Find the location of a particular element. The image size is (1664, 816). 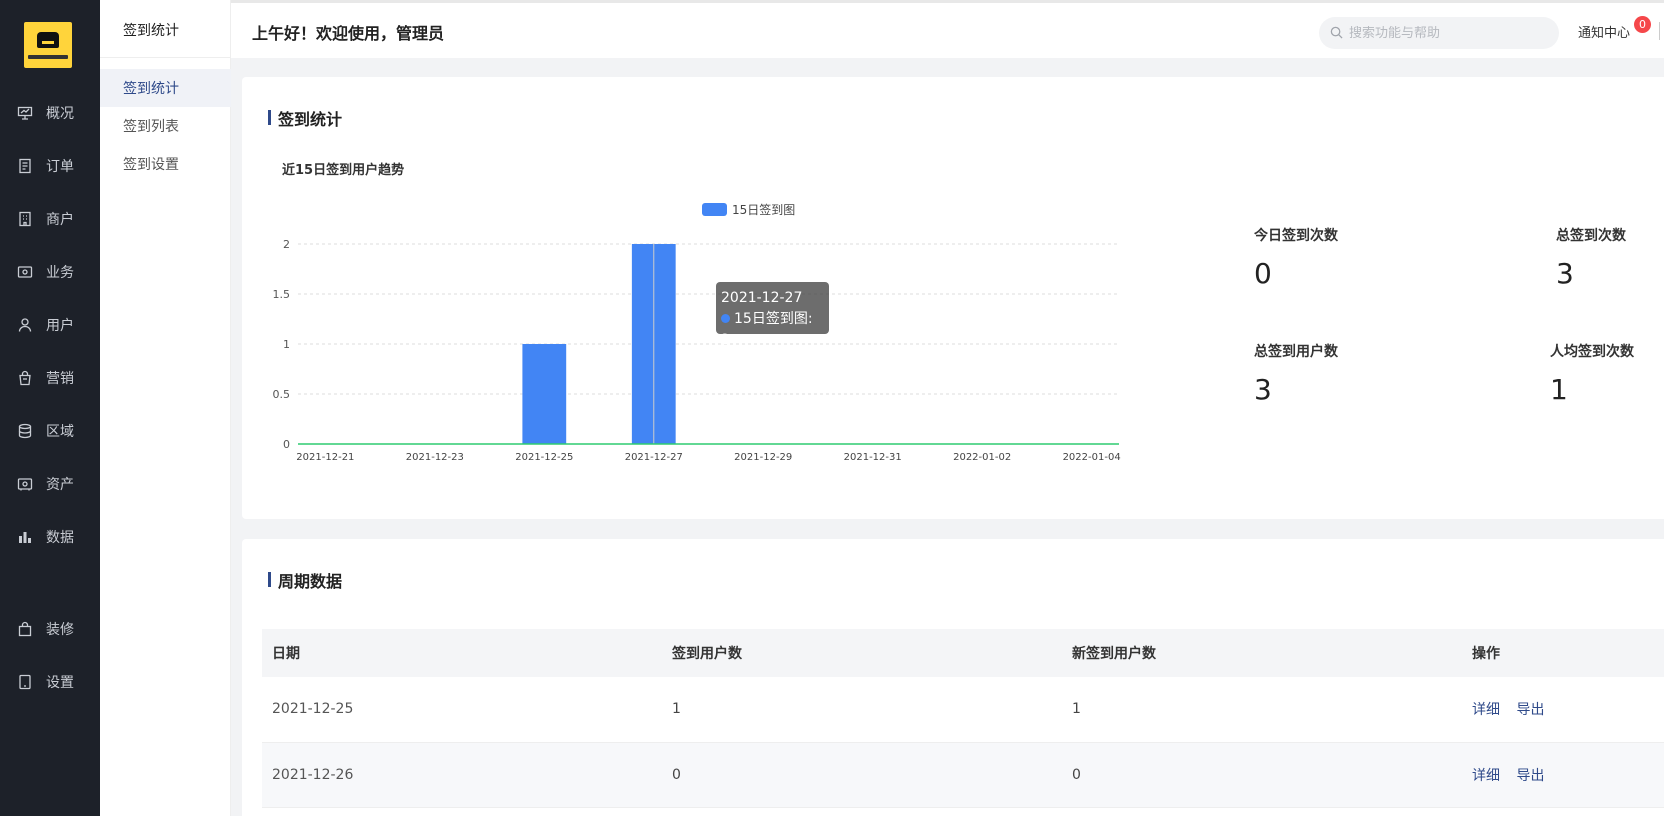

main-nav: 概况 订单 商户 业务 用户 营销 区域 资产 数据 装修 设置 is located at coordinates (50, 408).